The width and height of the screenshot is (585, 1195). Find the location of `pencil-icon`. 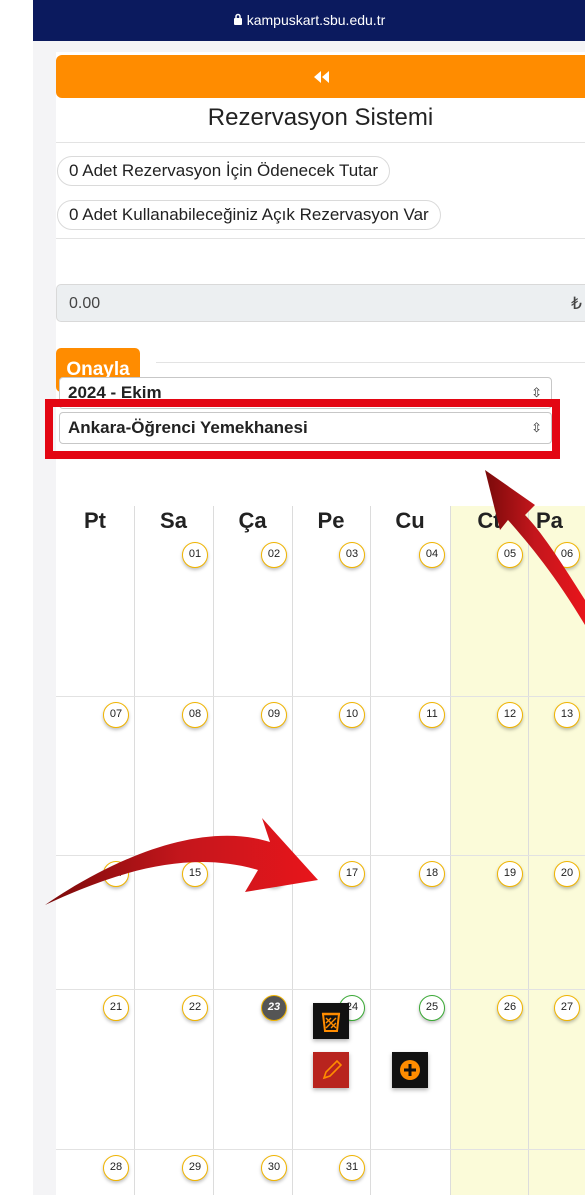

pencil-icon is located at coordinates (331, 1075).